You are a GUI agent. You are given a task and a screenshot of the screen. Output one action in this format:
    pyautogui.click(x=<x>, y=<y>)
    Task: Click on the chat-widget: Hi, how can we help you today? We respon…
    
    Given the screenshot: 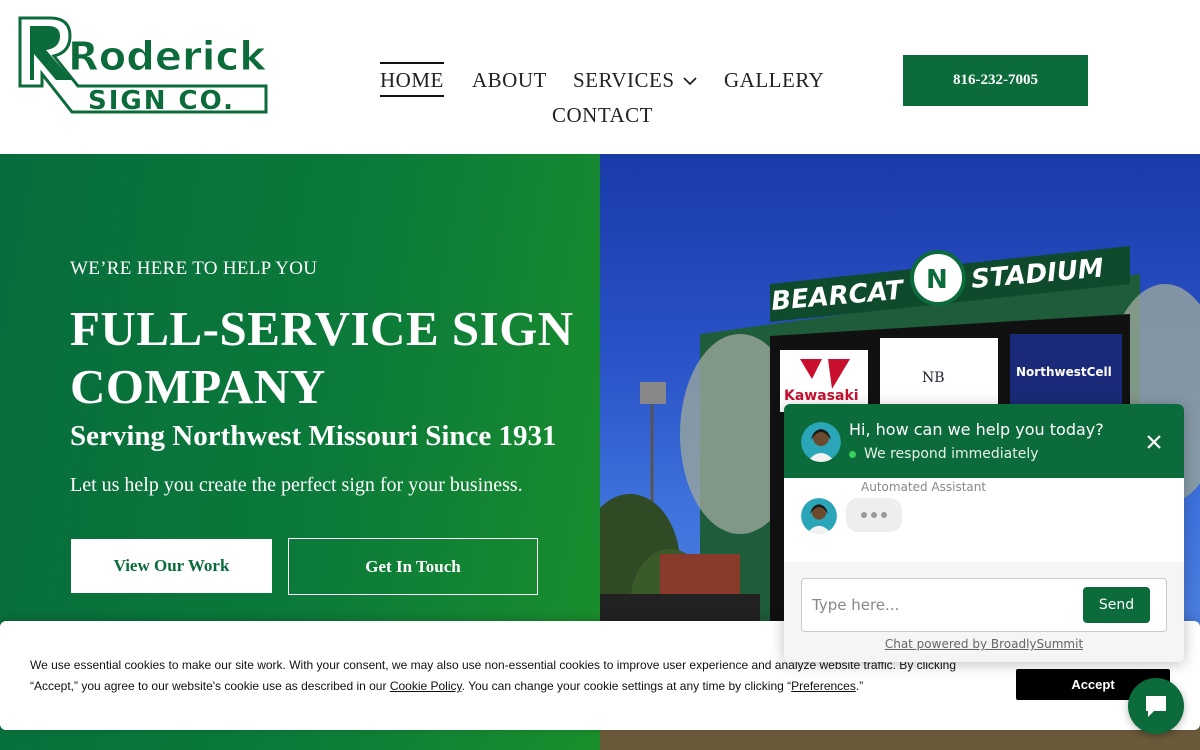 What is the action you would take?
    pyautogui.click(x=984, y=533)
    